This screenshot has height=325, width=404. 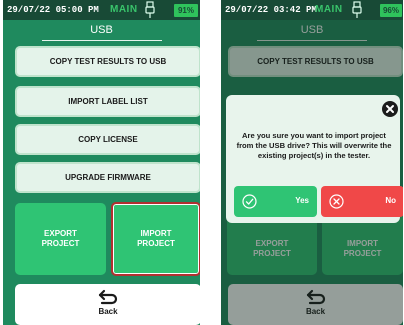 I want to click on battery-indicator: 96%, so click(x=391, y=10).